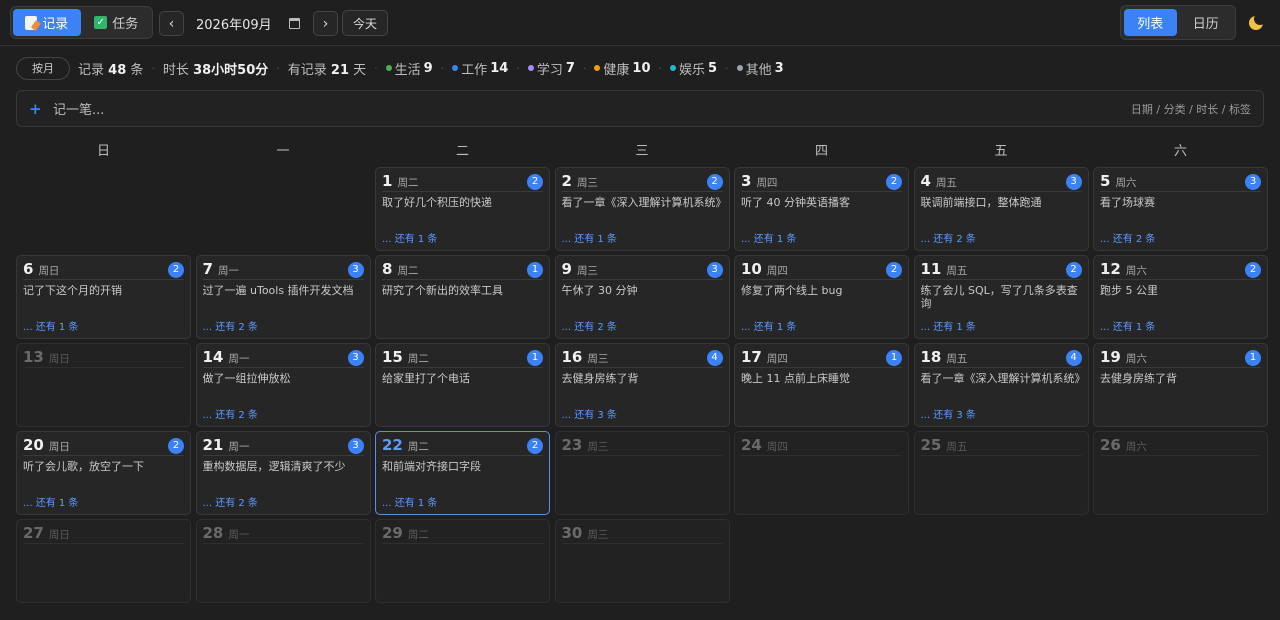  Describe the element at coordinates (931, 269) in the screenshot. I see `day-number: 11` at that location.